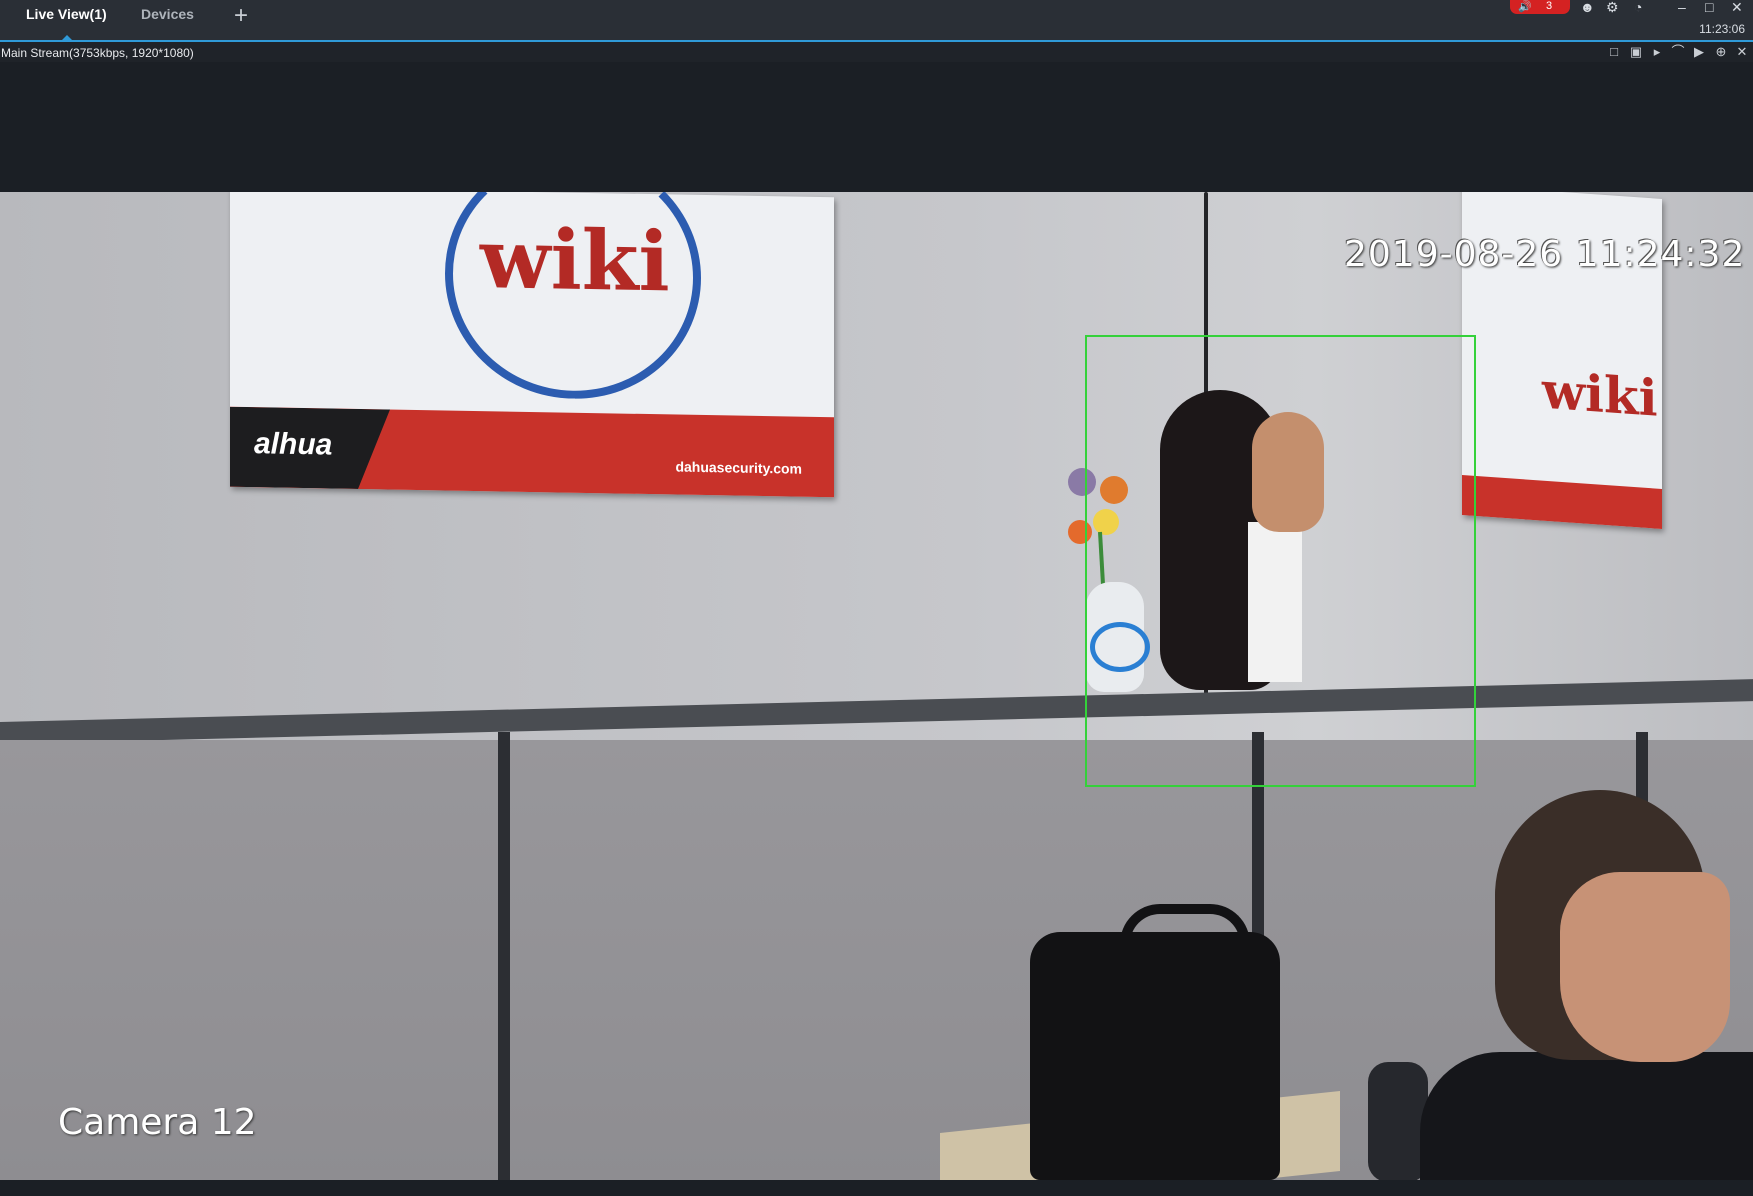 The width and height of the screenshot is (1753, 1196). What do you see at coordinates (1645, 967) in the screenshot?
I see `scene-person-face` at bounding box center [1645, 967].